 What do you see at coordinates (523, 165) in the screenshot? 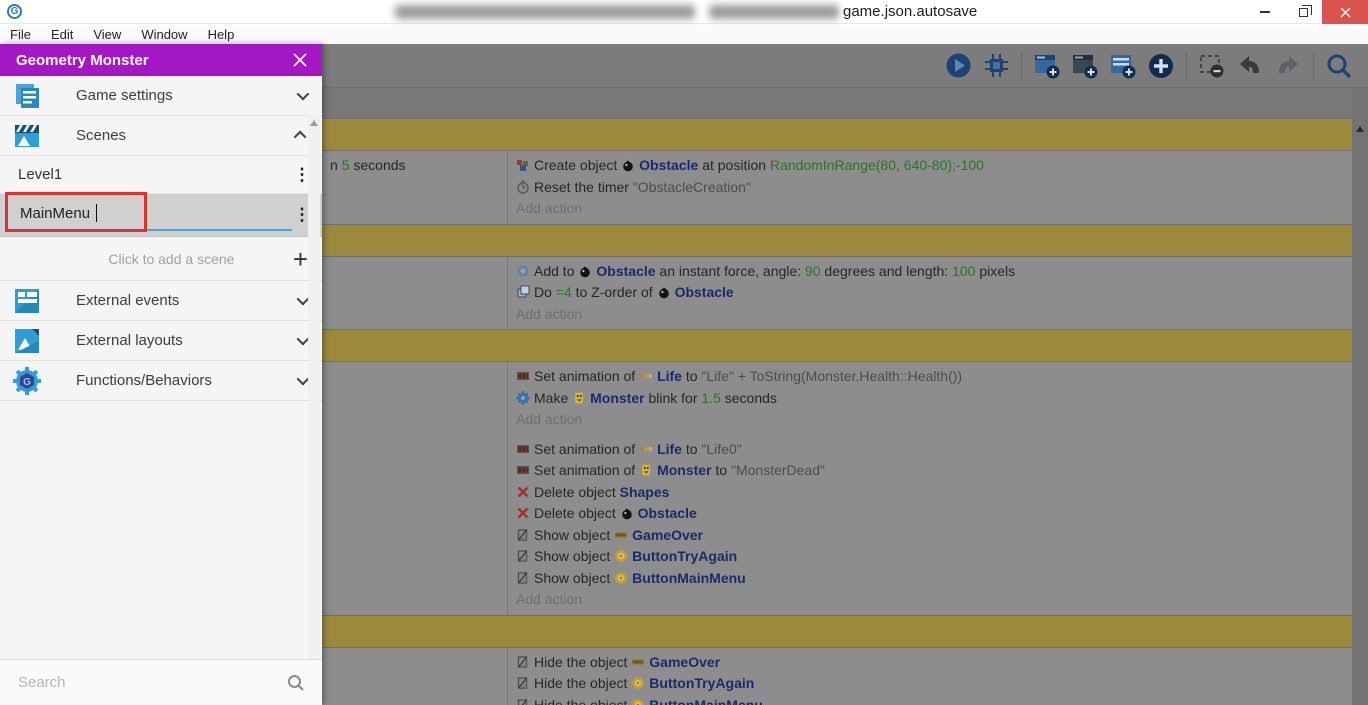
I see `create-object-icon` at bounding box center [523, 165].